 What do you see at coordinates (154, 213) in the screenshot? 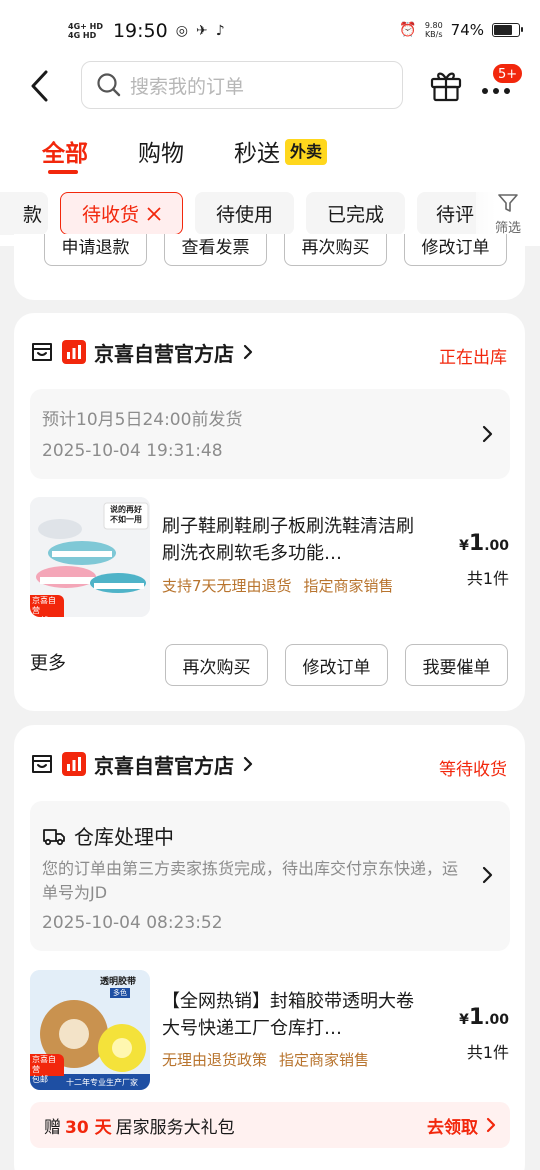
I see `close-icon` at bounding box center [154, 213].